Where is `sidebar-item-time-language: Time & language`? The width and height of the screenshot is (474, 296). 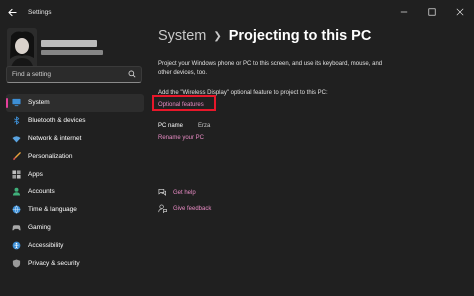
sidebar-item-time-language: Time & language is located at coordinates (75, 210).